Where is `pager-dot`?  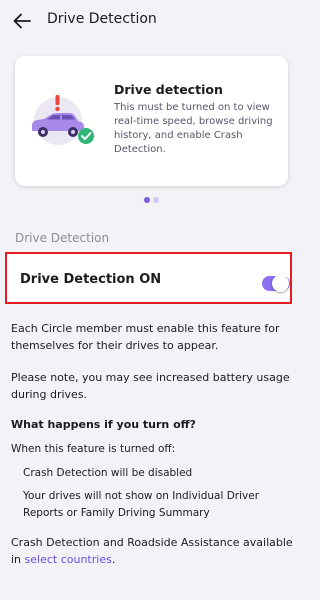
pager-dot is located at coordinates (155, 200).